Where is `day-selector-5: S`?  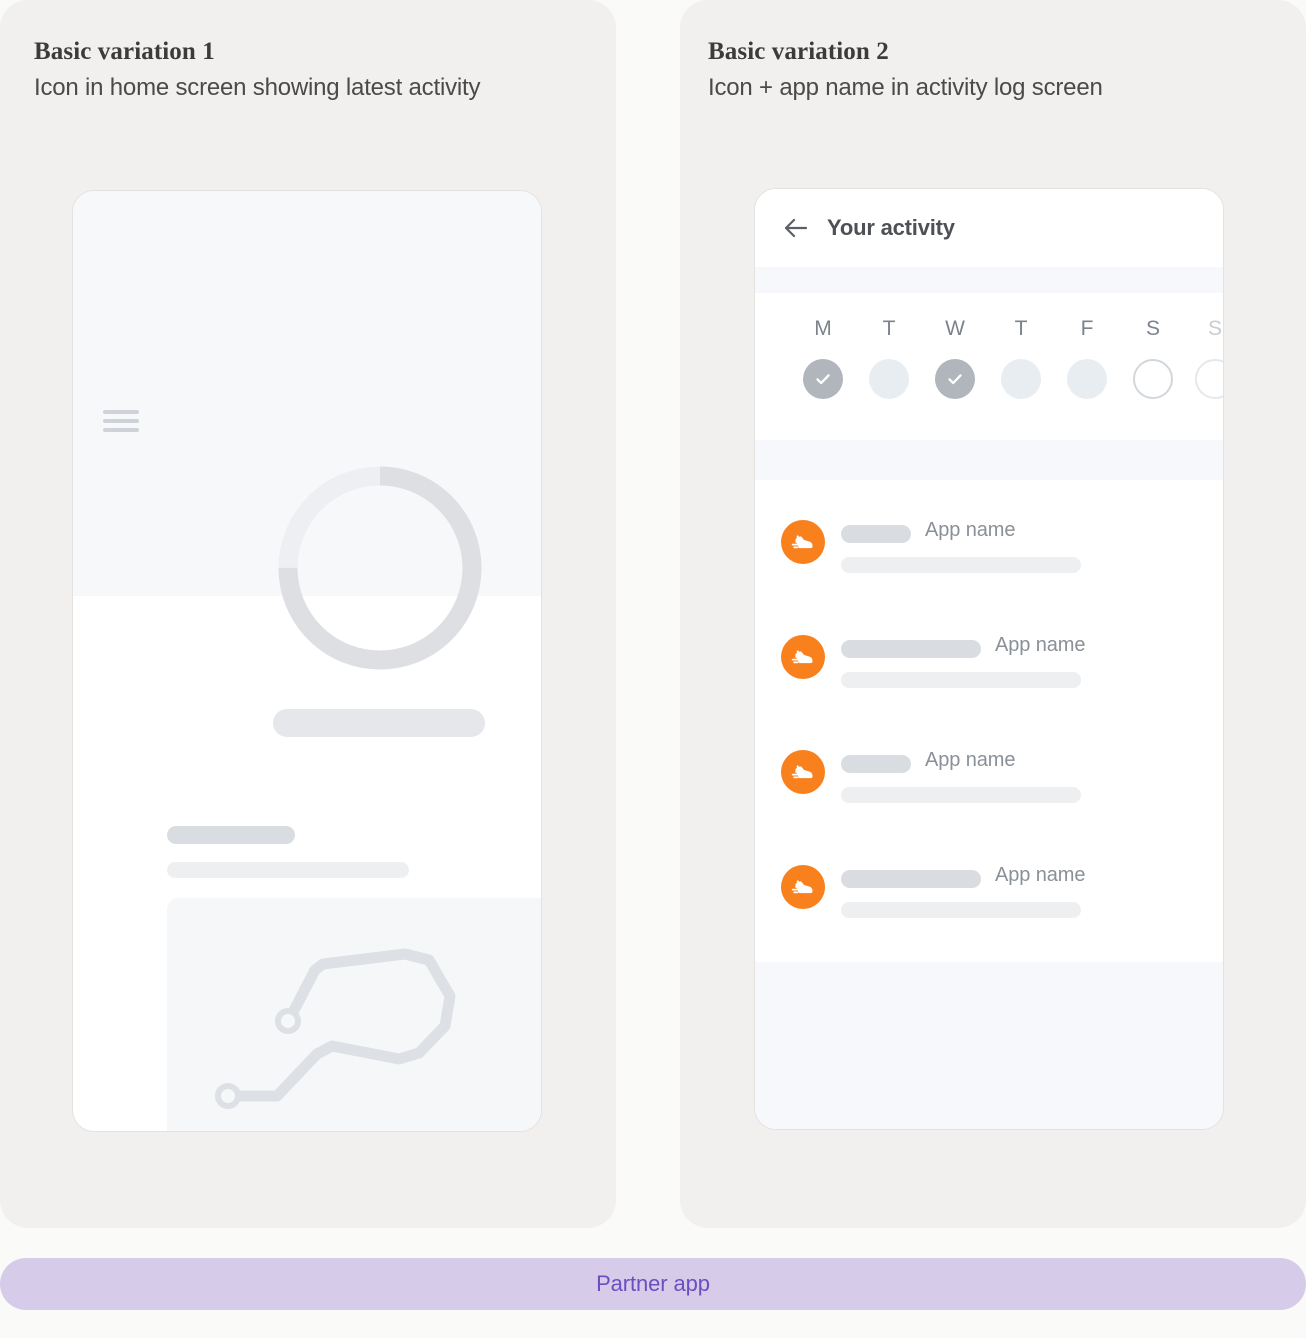 day-selector-5: S is located at coordinates (1153, 357).